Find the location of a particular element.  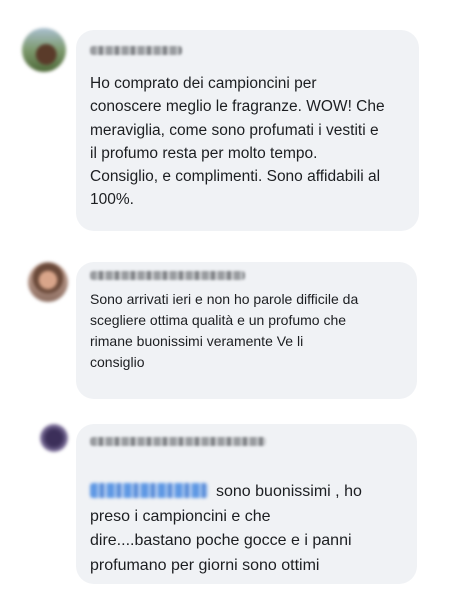

mention-tag-blurred is located at coordinates (149, 490).